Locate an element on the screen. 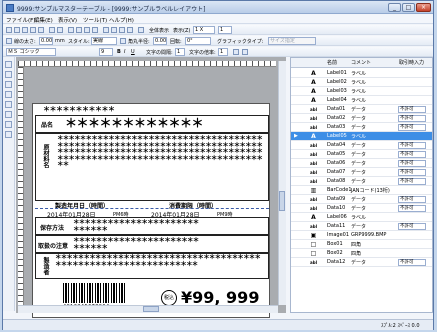 Image resolution: width=437 pixels, height=332 pixels. bold-line-icon is located at coordinates (9, 41).